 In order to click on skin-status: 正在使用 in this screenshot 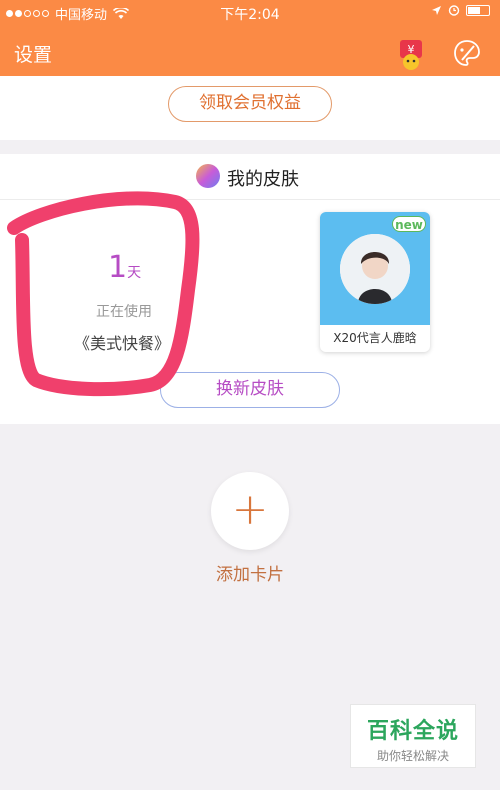, I will do `click(124, 312)`.